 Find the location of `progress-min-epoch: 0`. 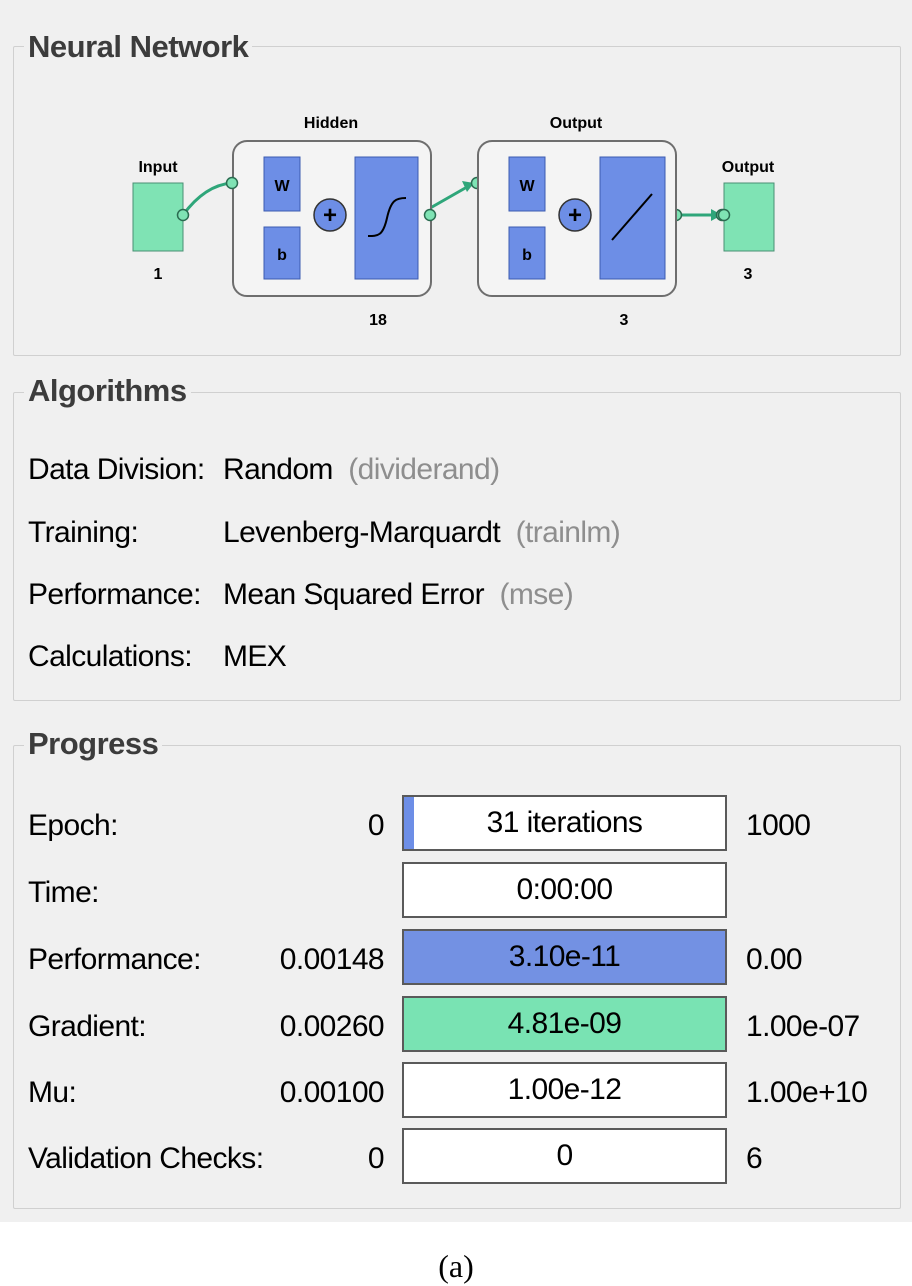

progress-min-epoch: 0 is located at coordinates (376, 825).